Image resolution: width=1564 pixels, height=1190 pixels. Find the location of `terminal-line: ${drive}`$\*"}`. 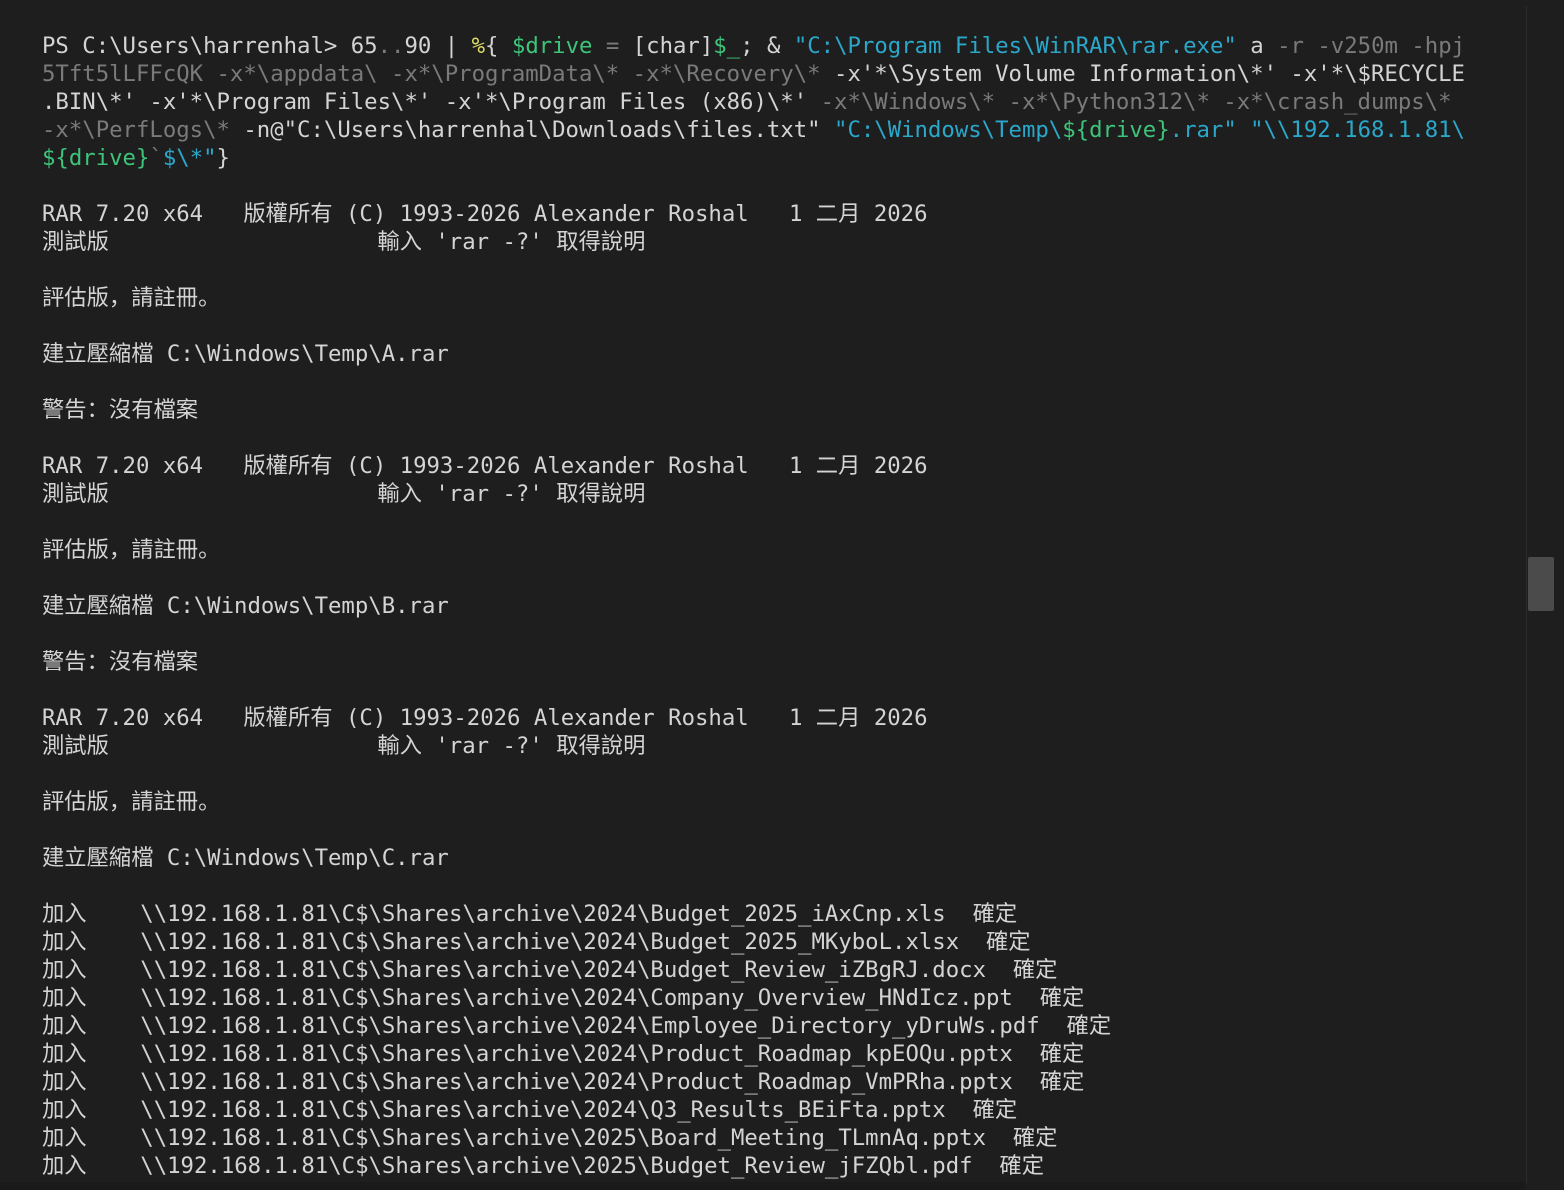

terminal-line: ${drive}`$\*"} is located at coordinates (784, 158).